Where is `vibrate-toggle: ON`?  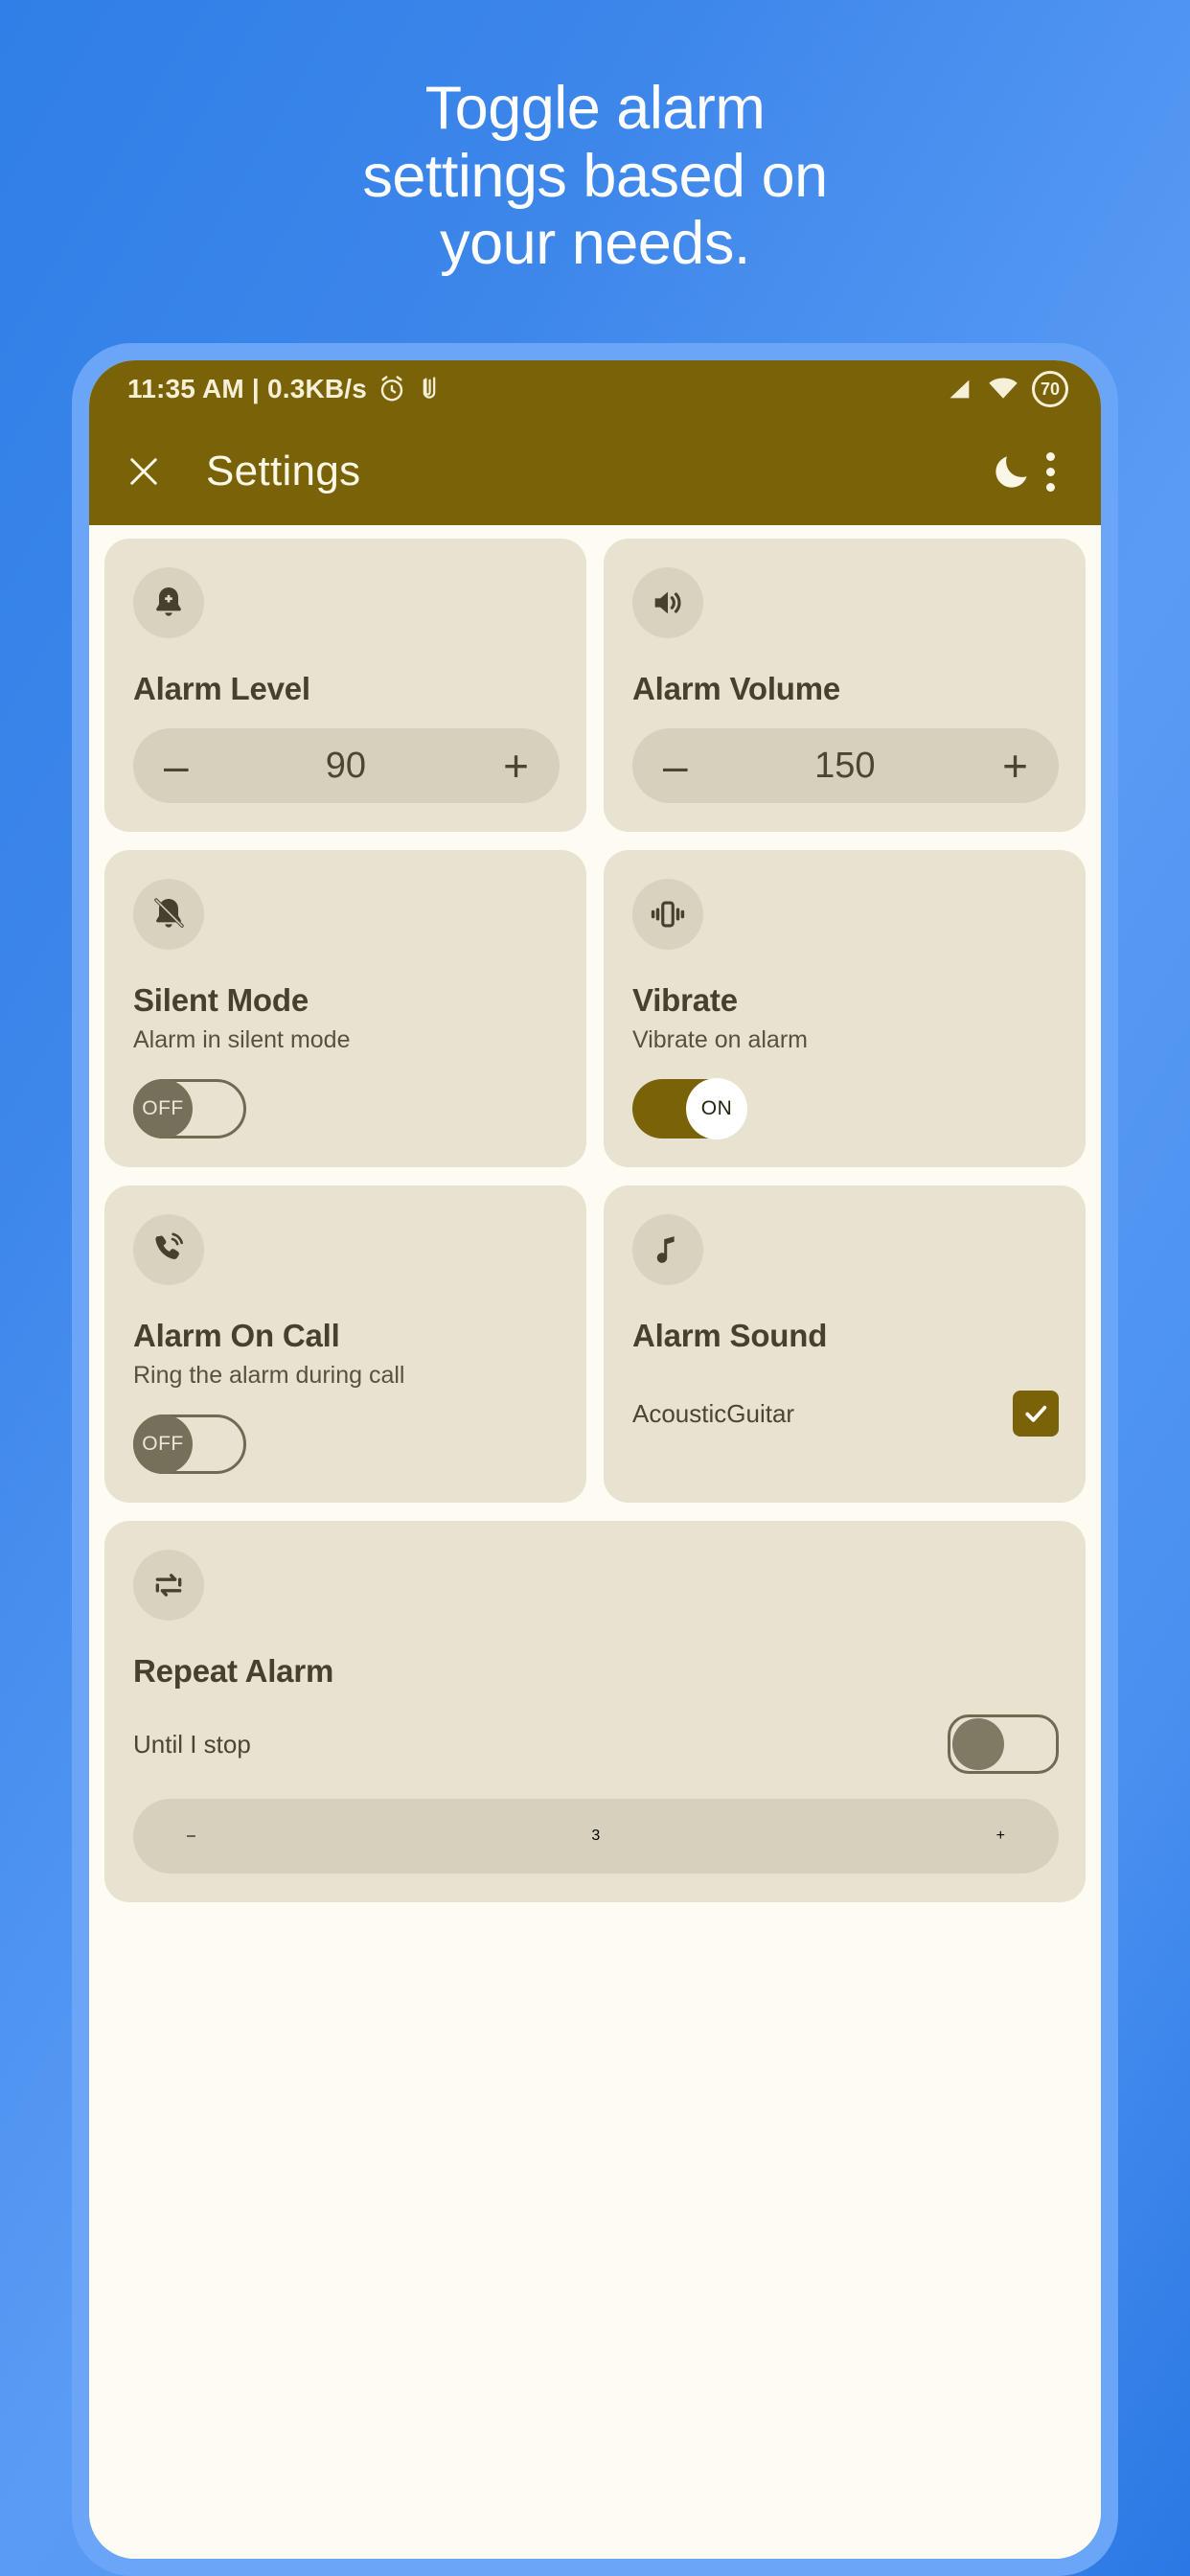 vibrate-toggle: ON is located at coordinates (689, 1108).